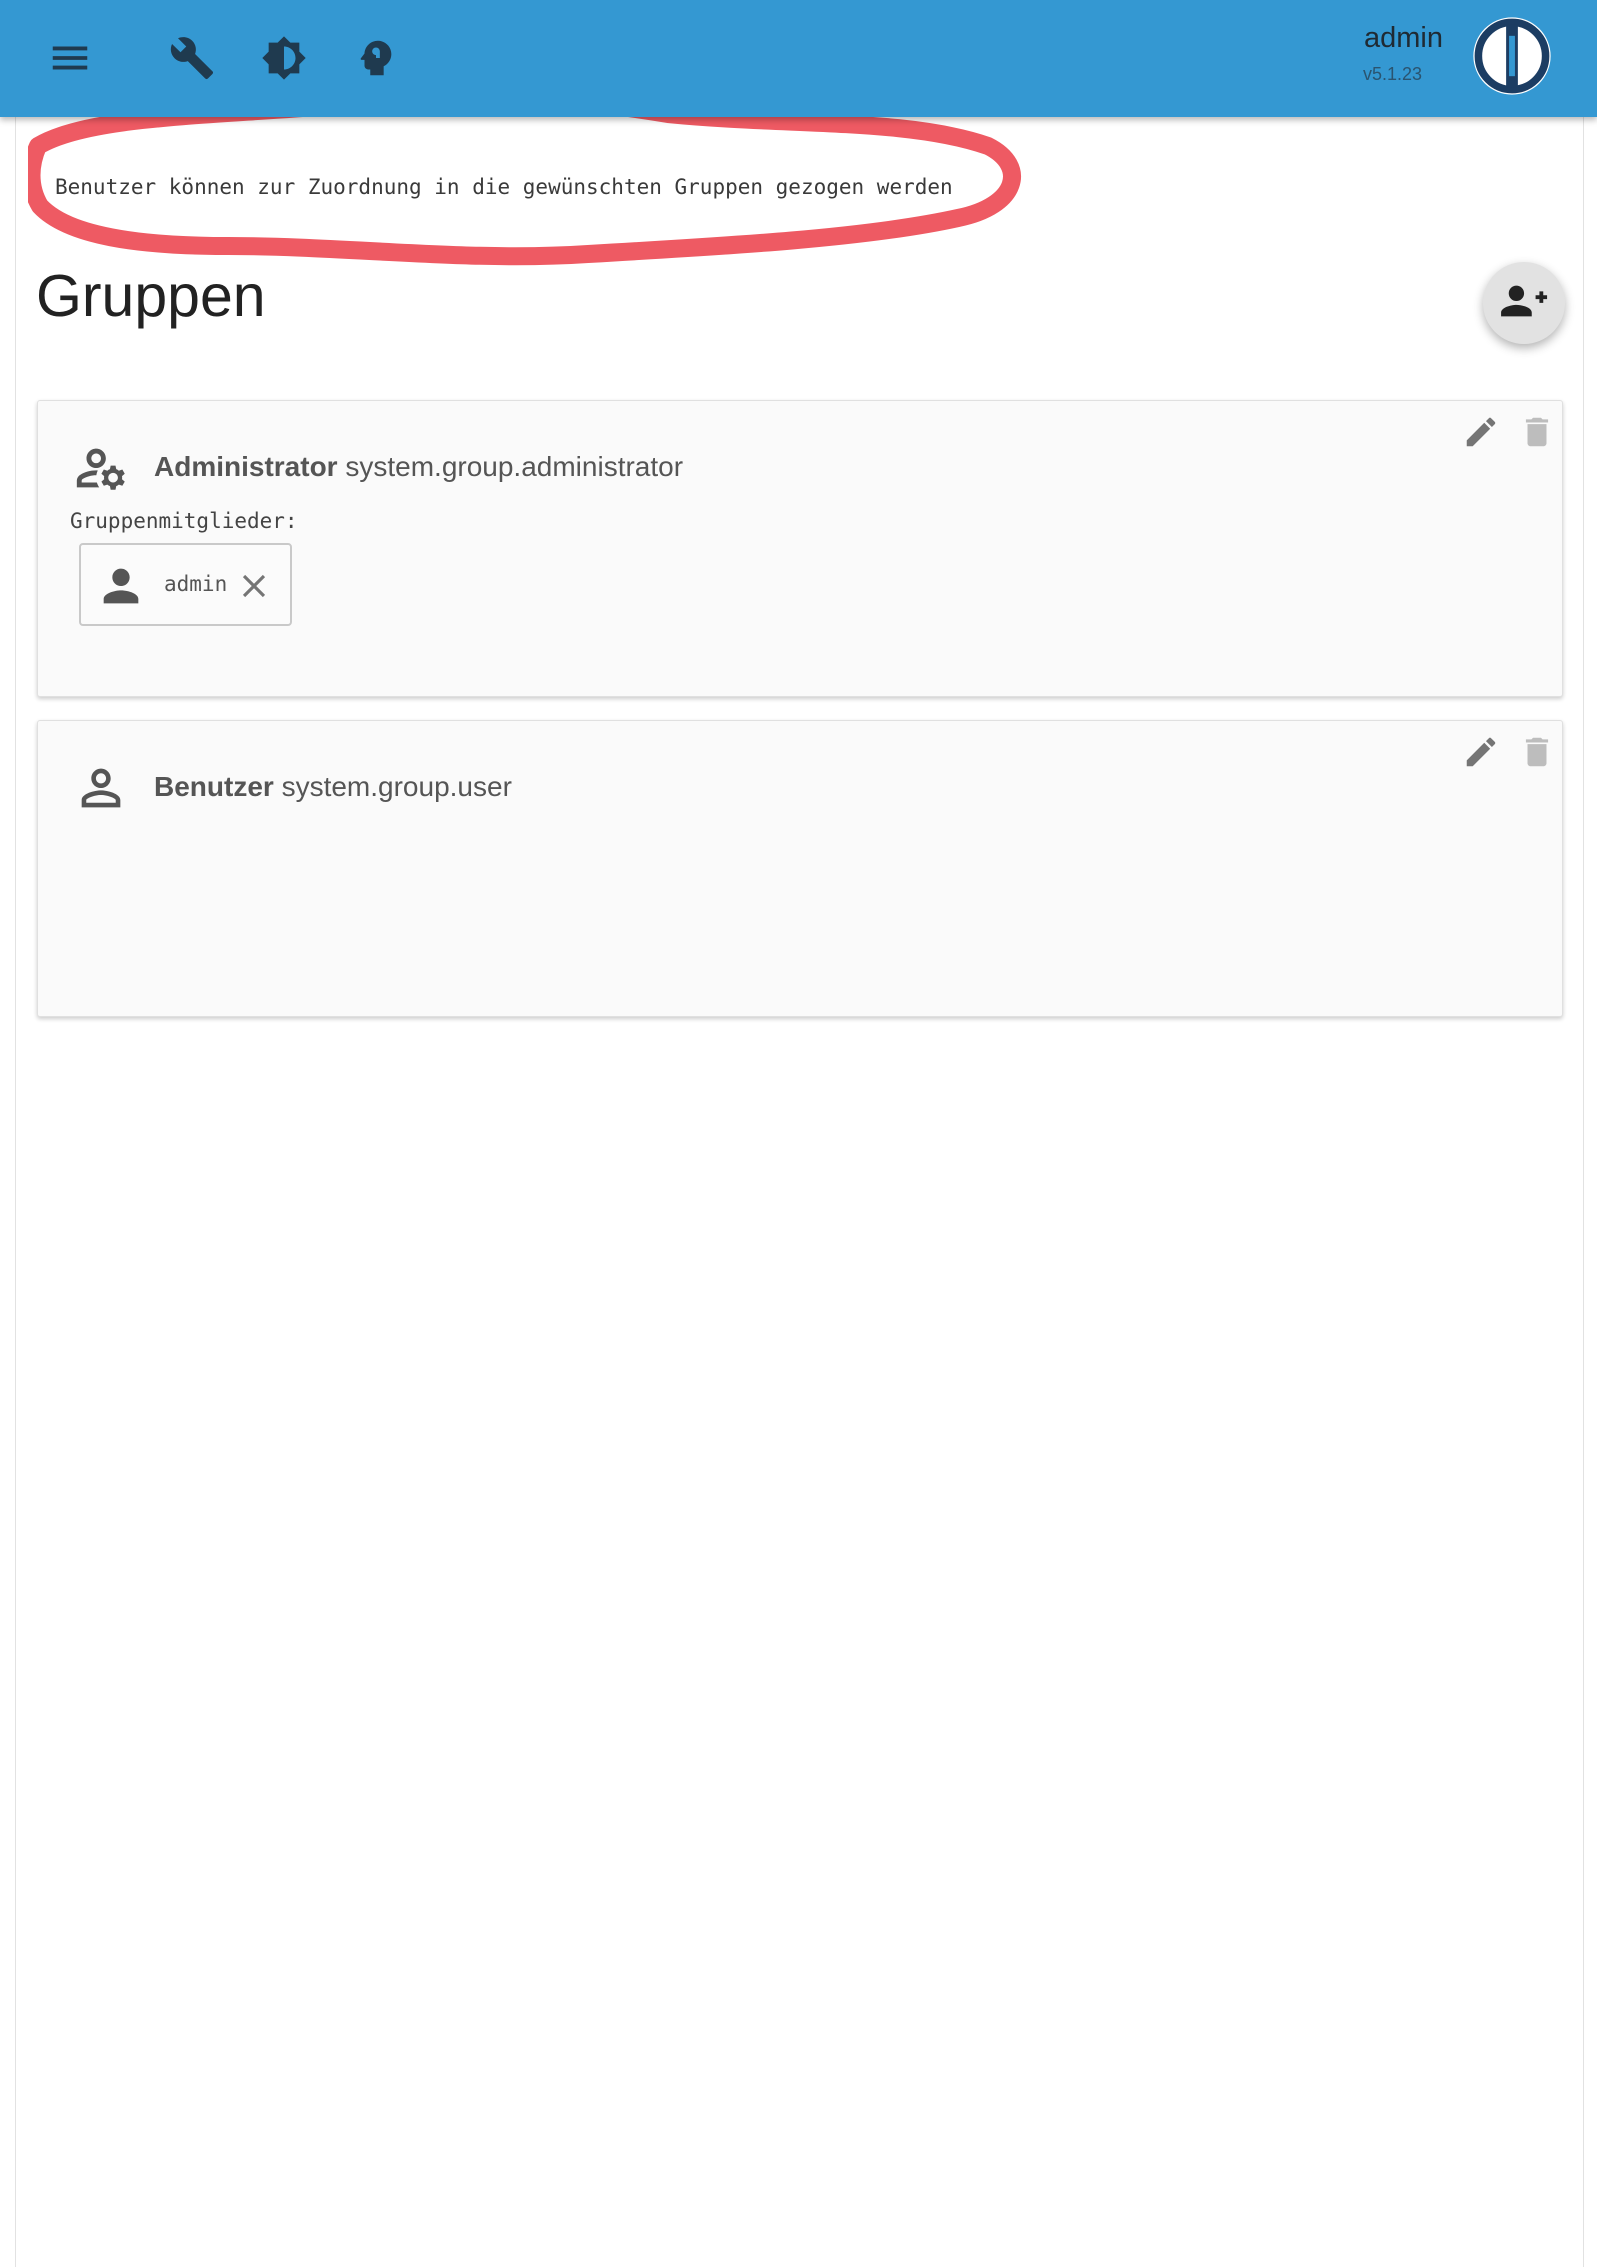 Image resolution: width=1597 pixels, height=2267 pixels. Describe the element at coordinates (254, 586) in the screenshot. I see `remove-member-icon` at that location.